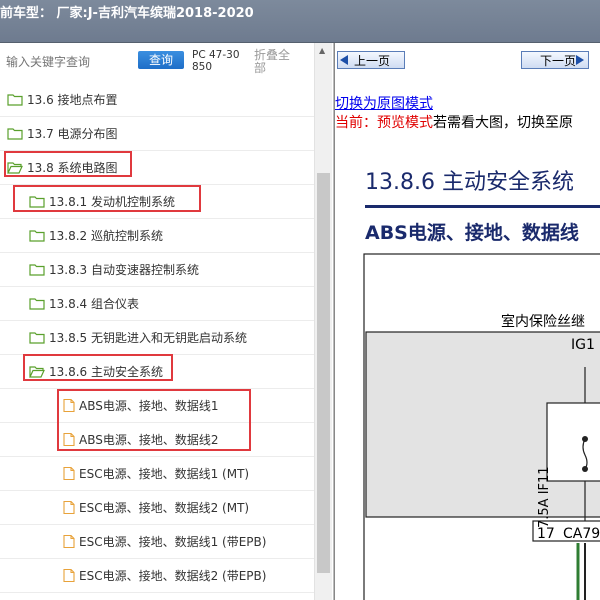  I want to click on arrow-left-icon, so click(344, 60).